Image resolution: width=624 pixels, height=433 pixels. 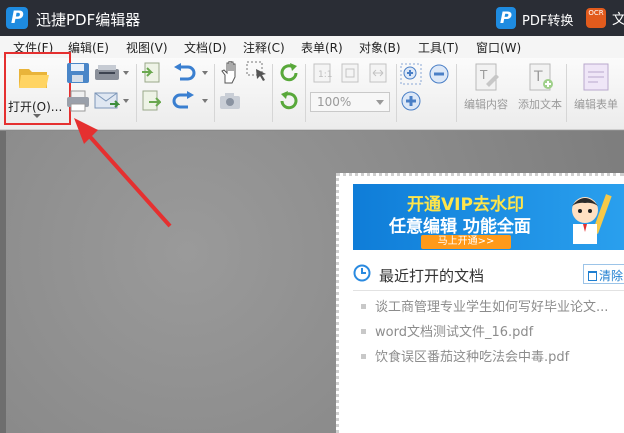 I want to click on fit-page-icon, so click(x=350, y=73).